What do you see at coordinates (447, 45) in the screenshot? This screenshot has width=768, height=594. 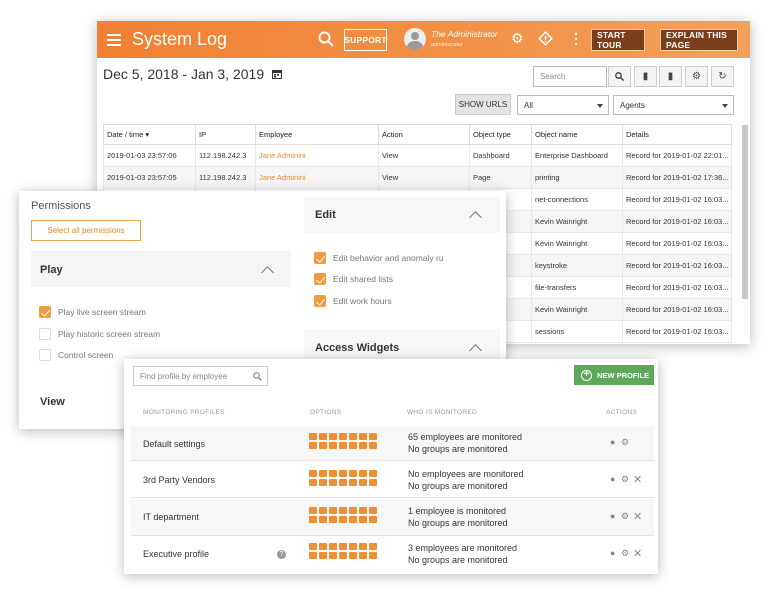 I see `user-role: administrator` at bounding box center [447, 45].